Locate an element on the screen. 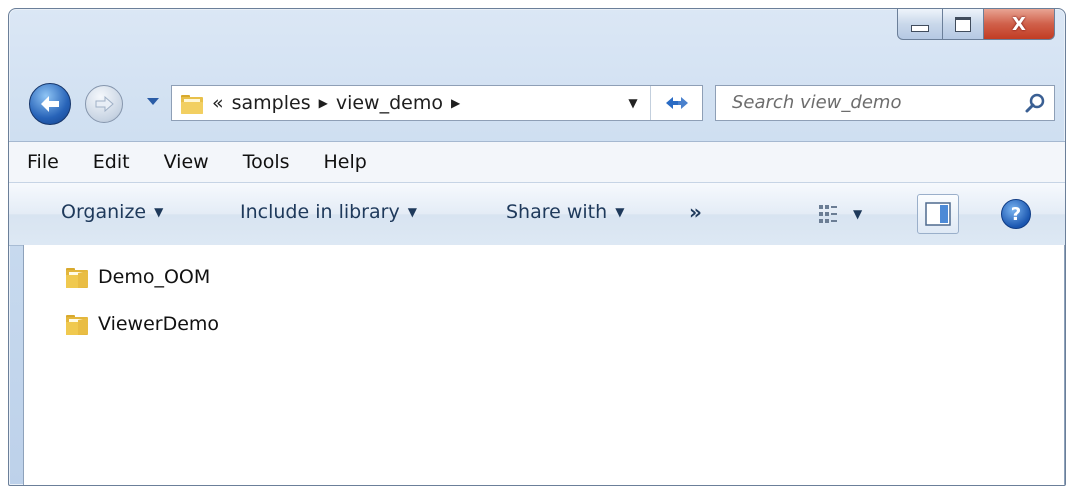 This screenshot has height=489, width=1068. address-bar: « samples ▶ view_demo ▶ ▼ is located at coordinates (437, 103).